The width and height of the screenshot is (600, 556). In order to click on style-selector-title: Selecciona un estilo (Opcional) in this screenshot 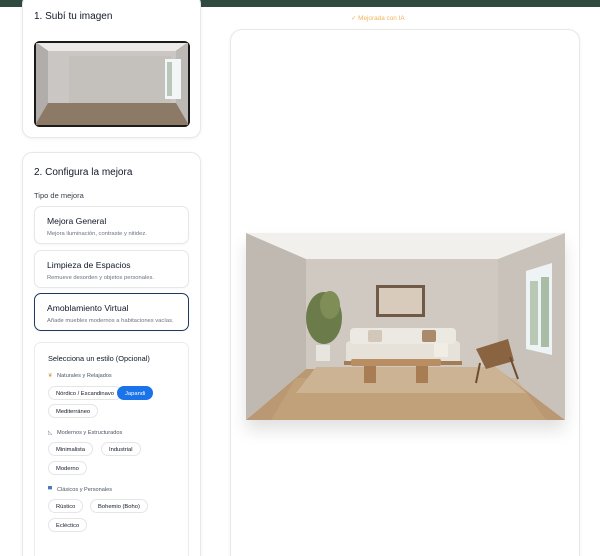, I will do `click(99, 358)`.